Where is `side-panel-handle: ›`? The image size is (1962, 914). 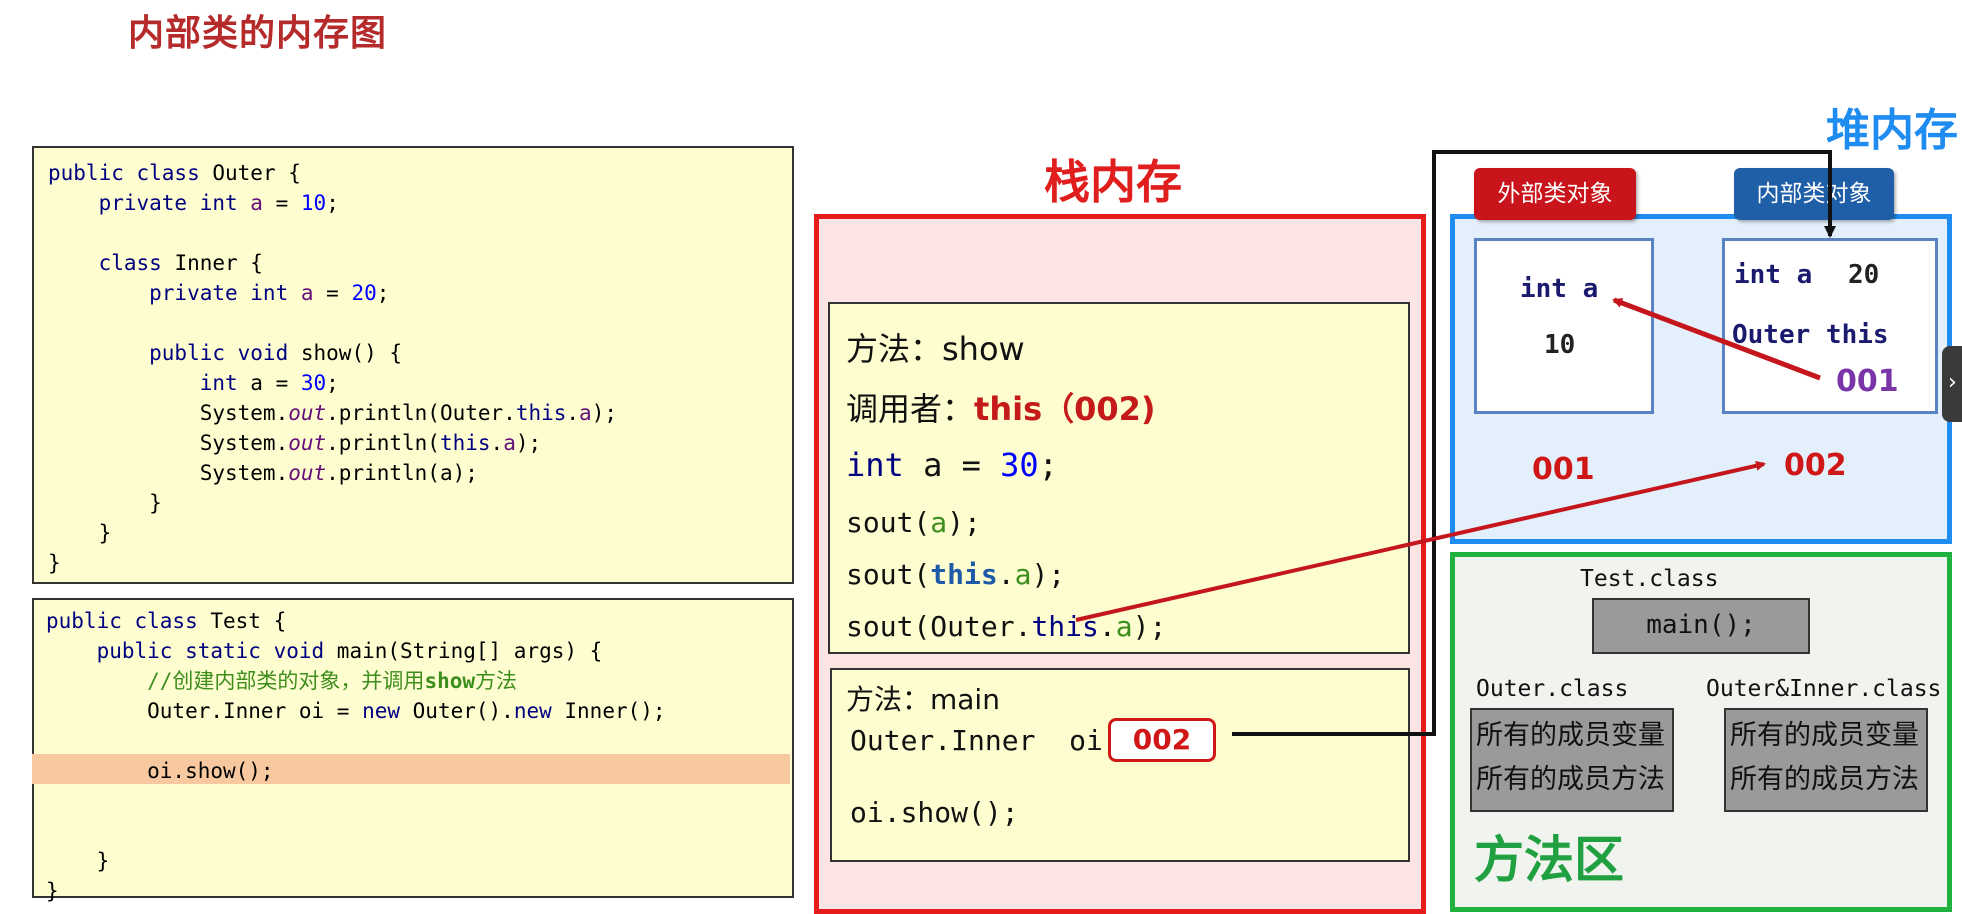
side-panel-handle: › is located at coordinates (1952, 384).